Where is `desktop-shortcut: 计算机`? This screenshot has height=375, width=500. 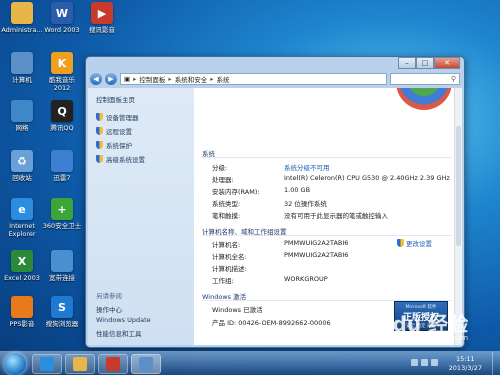 desktop-shortcut: 计算机 is located at coordinates (22, 76).